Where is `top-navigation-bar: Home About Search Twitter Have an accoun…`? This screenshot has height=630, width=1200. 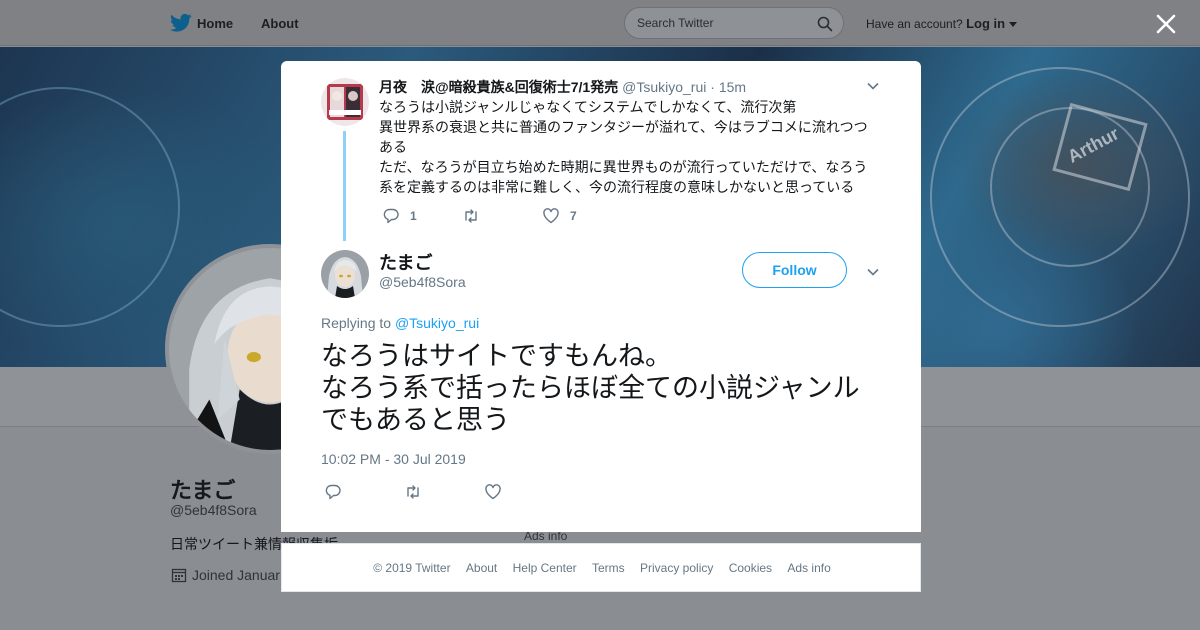
top-navigation-bar: Home About Search Twitter Have an accoun… is located at coordinates (600, 23).